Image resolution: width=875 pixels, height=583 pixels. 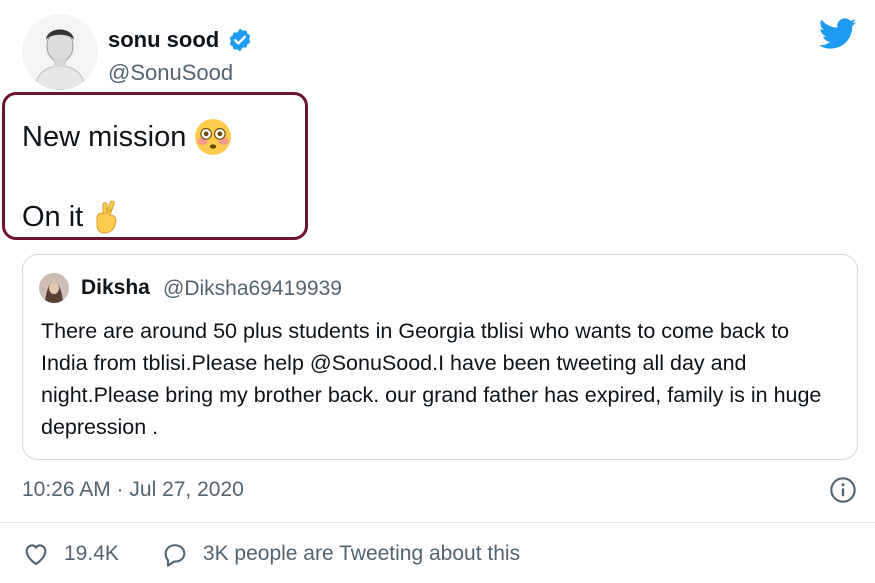 What do you see at coordinates (838, 34) in the screenshot?
I see `twitter-bird-icon` at bounding box center [838, 34].